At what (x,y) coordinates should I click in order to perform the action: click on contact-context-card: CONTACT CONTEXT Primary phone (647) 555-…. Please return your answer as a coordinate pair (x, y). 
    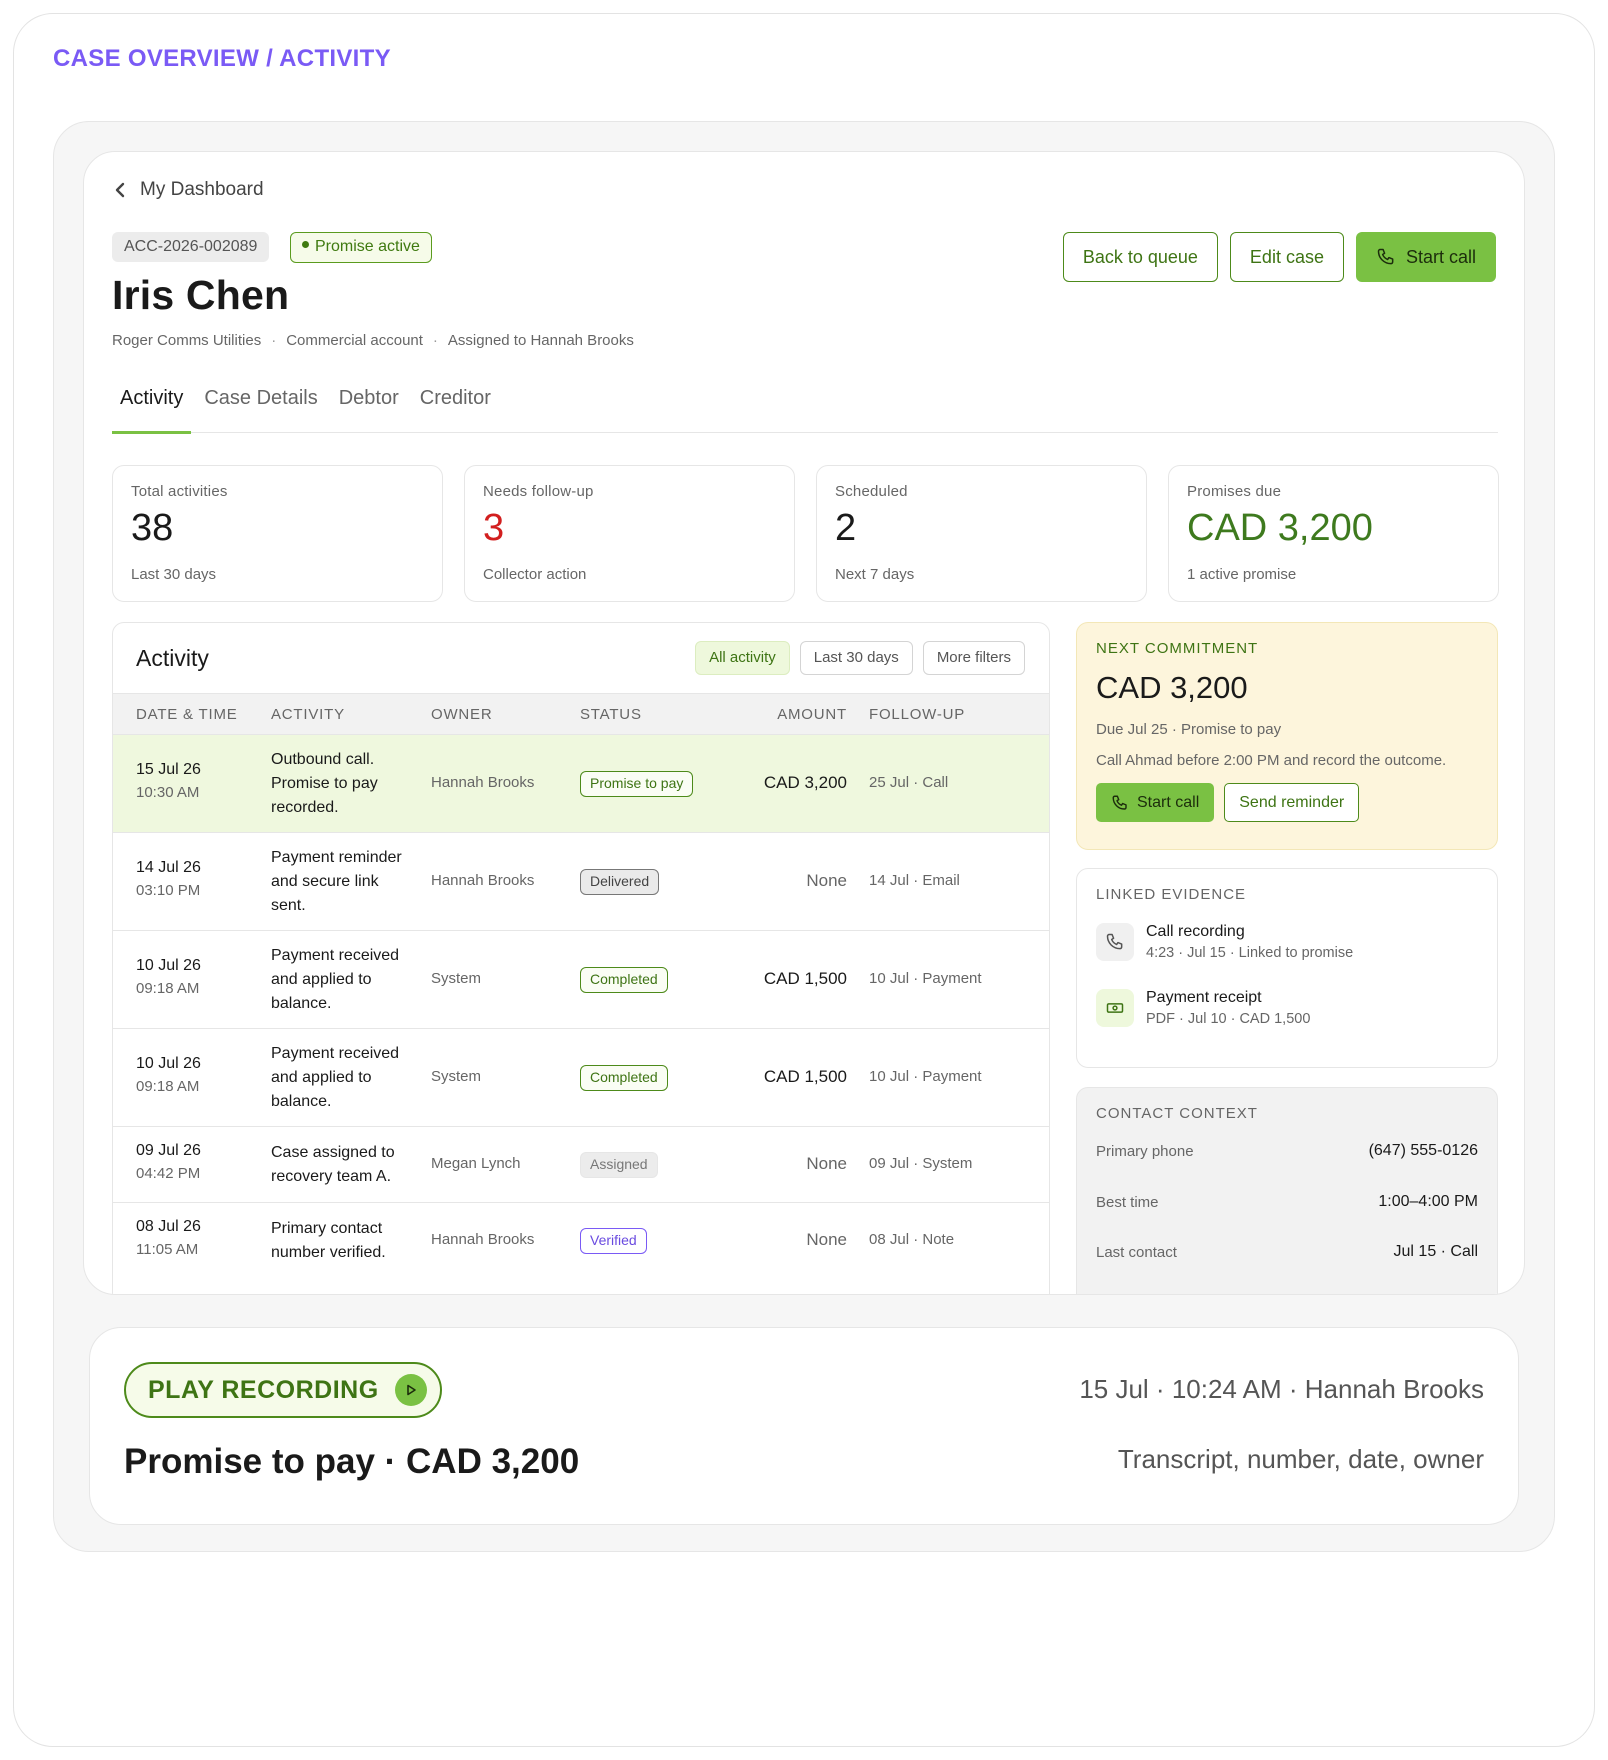
    Looking at the image, I should click on (1287, 1190).